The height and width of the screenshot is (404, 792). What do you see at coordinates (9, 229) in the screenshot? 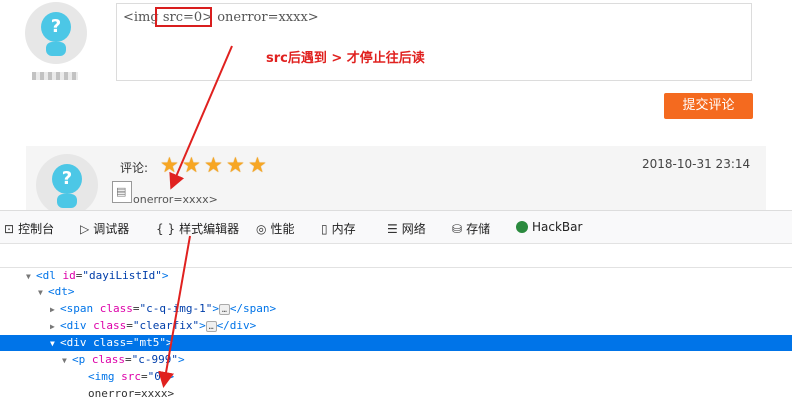
I see `console-icon: ⊡` at bounding box center [9, 229].